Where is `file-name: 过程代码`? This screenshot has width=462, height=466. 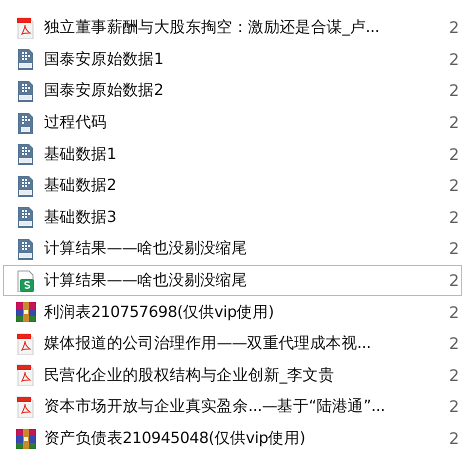
file-name: 过程代码 is located at coordinates (239, 123).